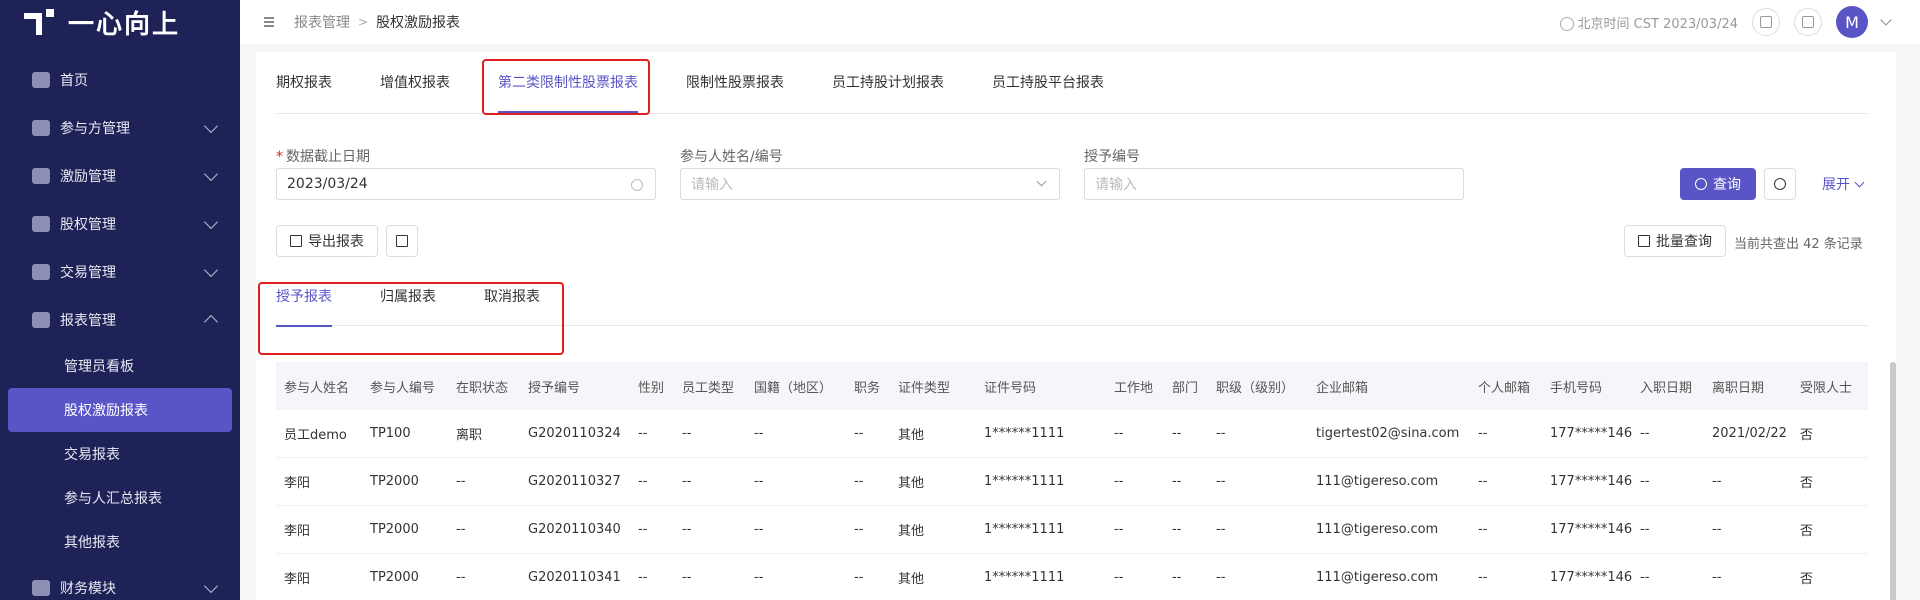 Image resolution: width=1920 pixels, height=600 pixels. What do you see at coordinates (327, 241) in the screenshot?
I see `export-report-button: 导出报表` at bounding box center [327, 241].